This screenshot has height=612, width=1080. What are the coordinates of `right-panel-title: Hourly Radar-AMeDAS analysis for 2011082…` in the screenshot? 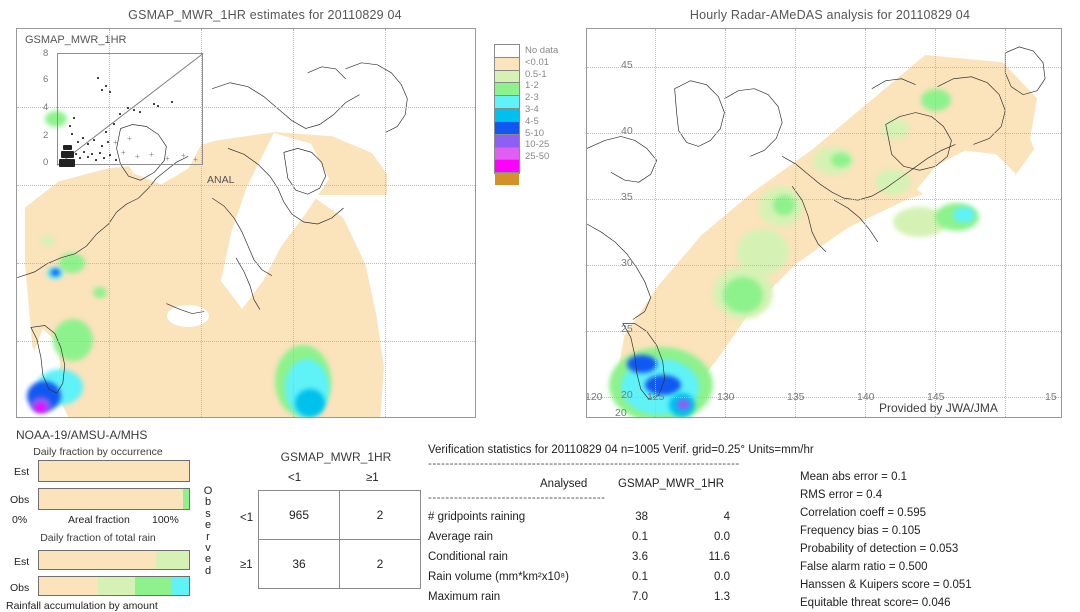 It's located at (830, 15).